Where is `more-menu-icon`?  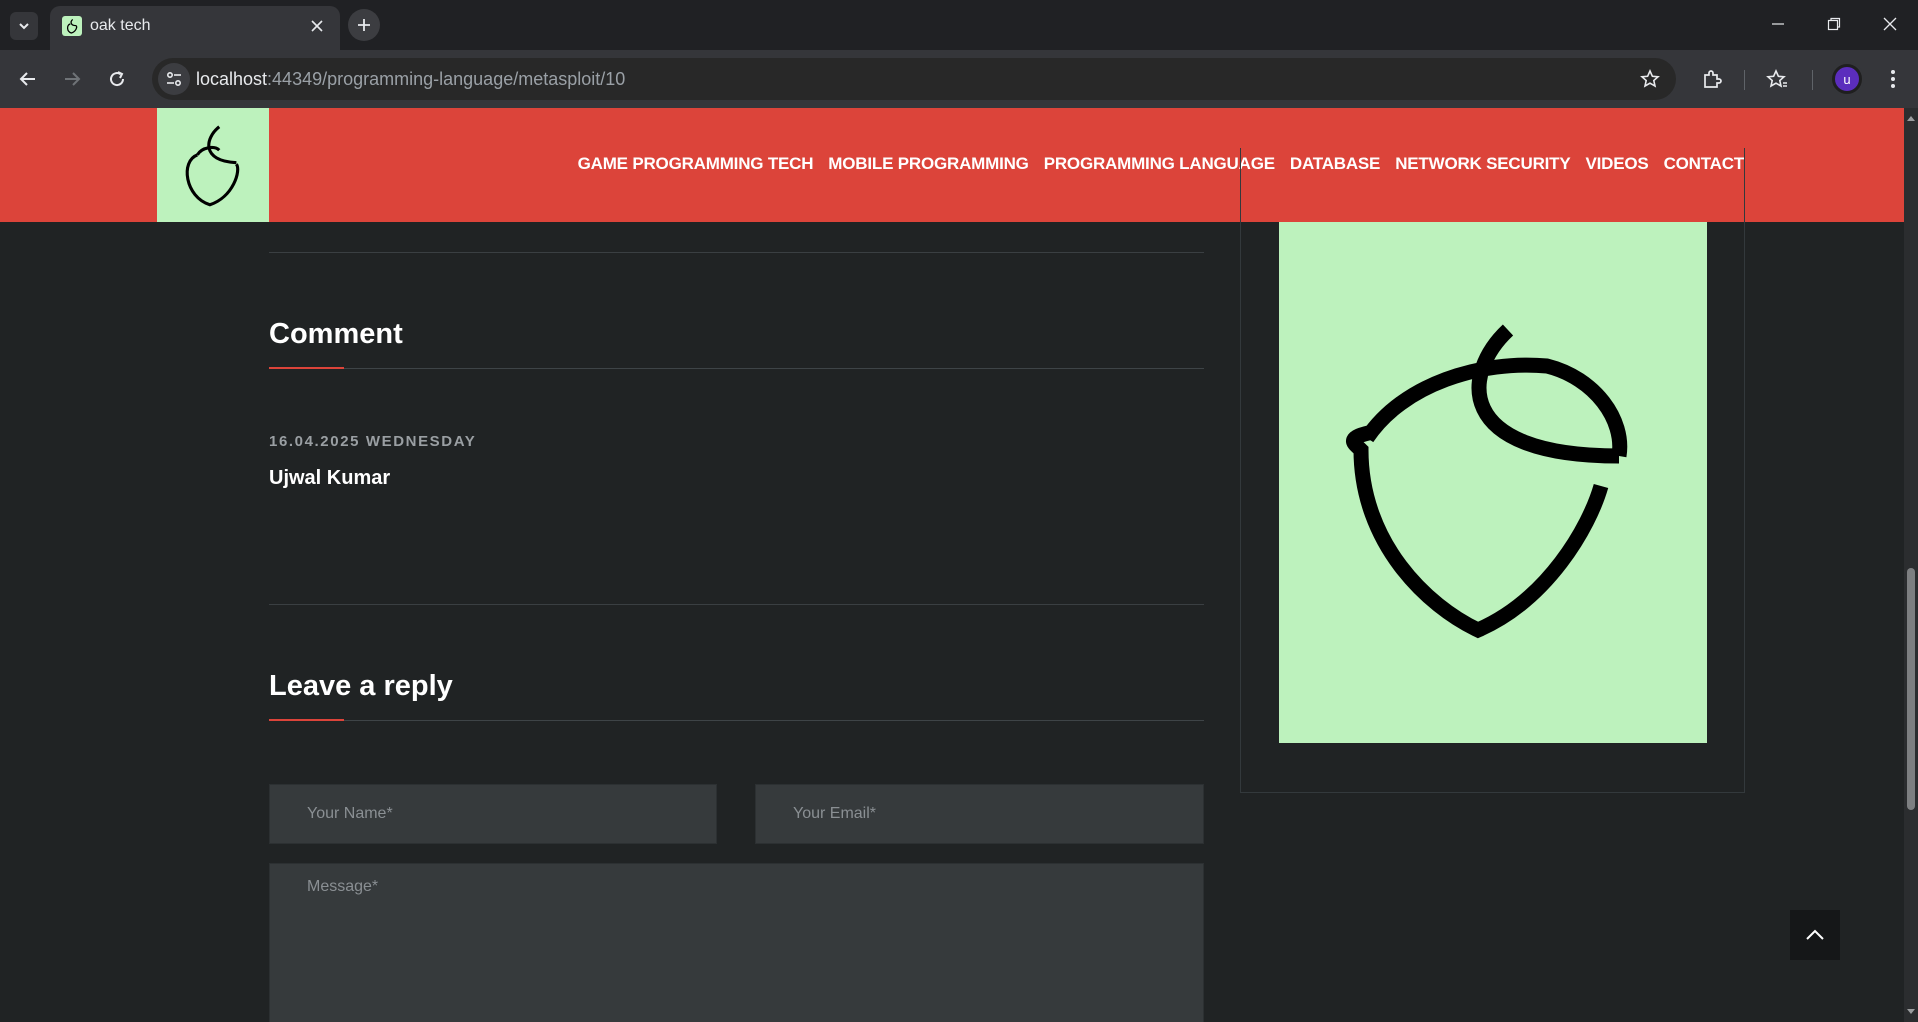 more-menu-icon is located at coordinates (1893, 79).